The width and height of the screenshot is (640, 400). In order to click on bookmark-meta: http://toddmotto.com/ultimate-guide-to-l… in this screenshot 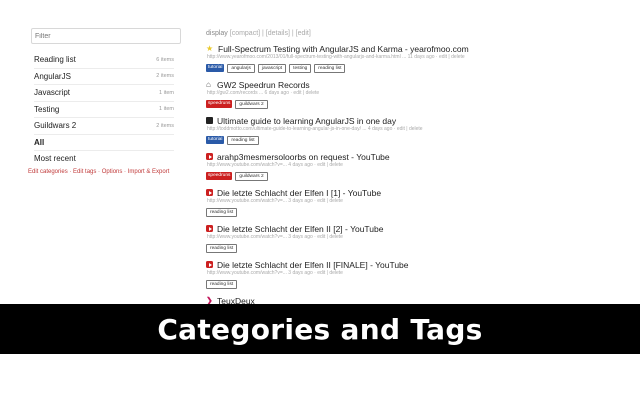, I will do `click(386, 129)`.